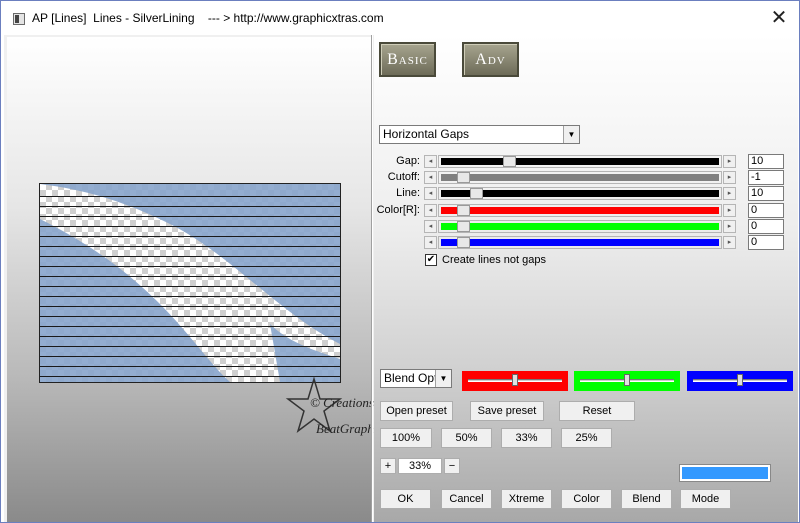 The height and width of the screenshot is (523, 800). Describe the element at coordinates (466, 438) in the screenshot. I see `zoom-50-button: 50%` at that location.